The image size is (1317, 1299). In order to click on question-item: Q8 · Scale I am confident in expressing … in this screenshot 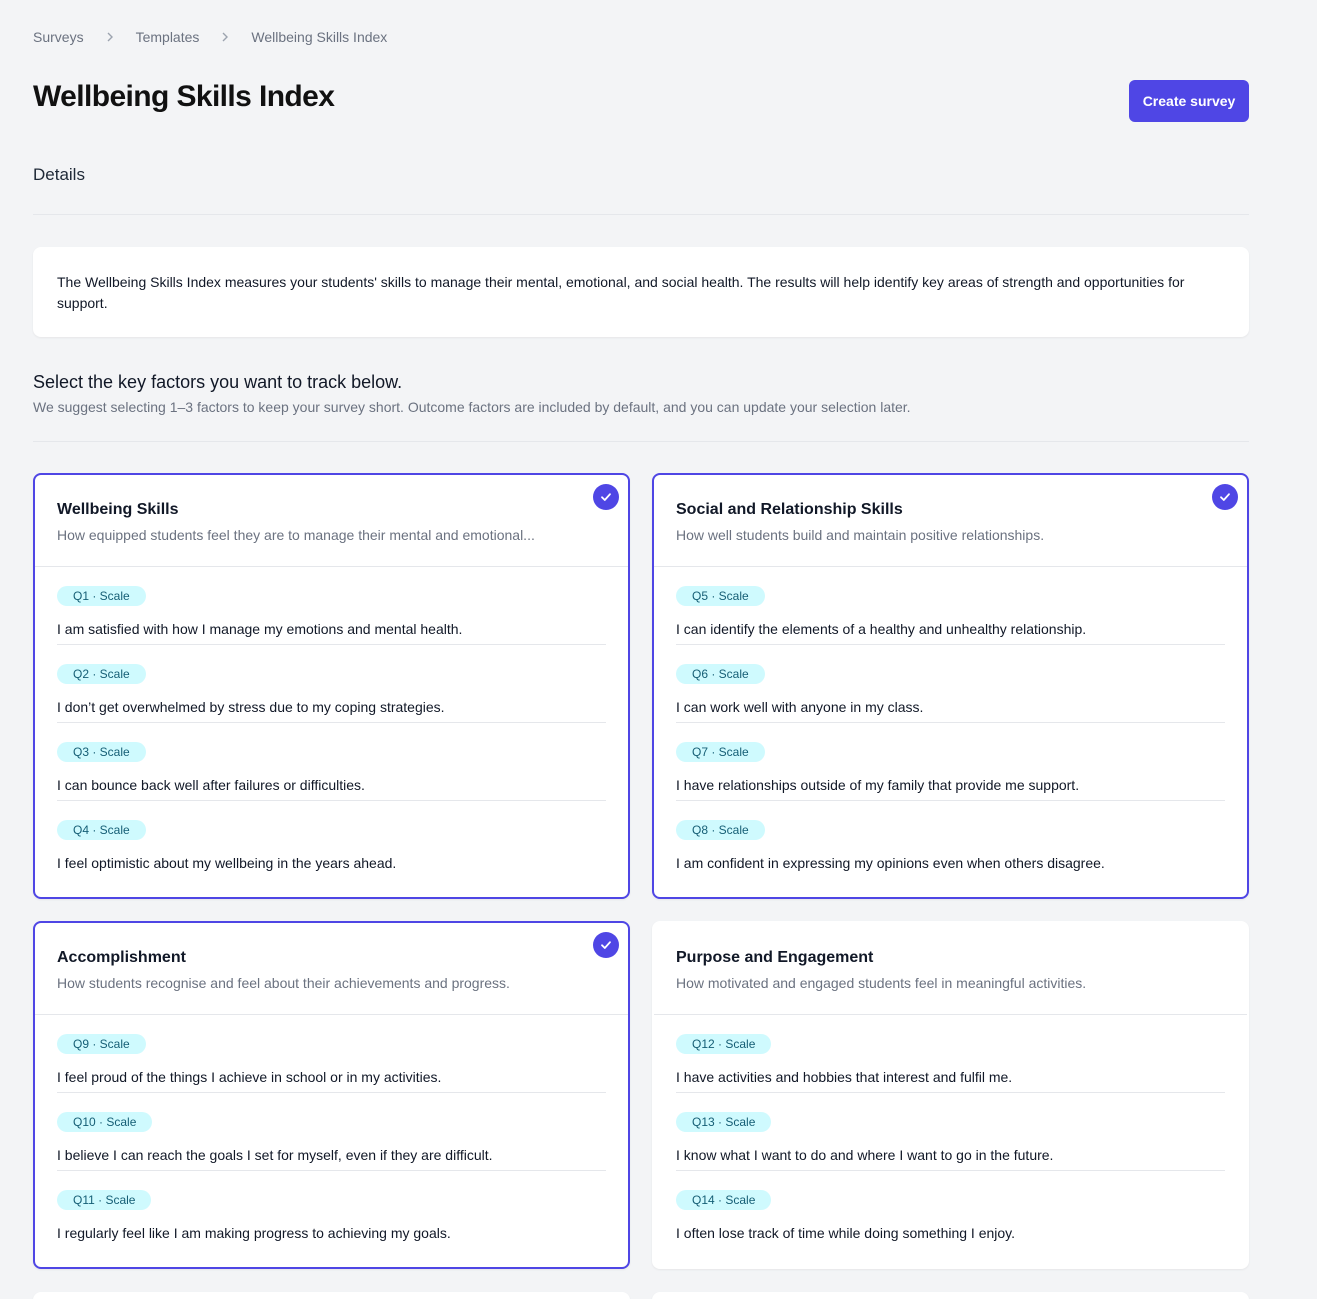, I will do `click(950, 840)`.